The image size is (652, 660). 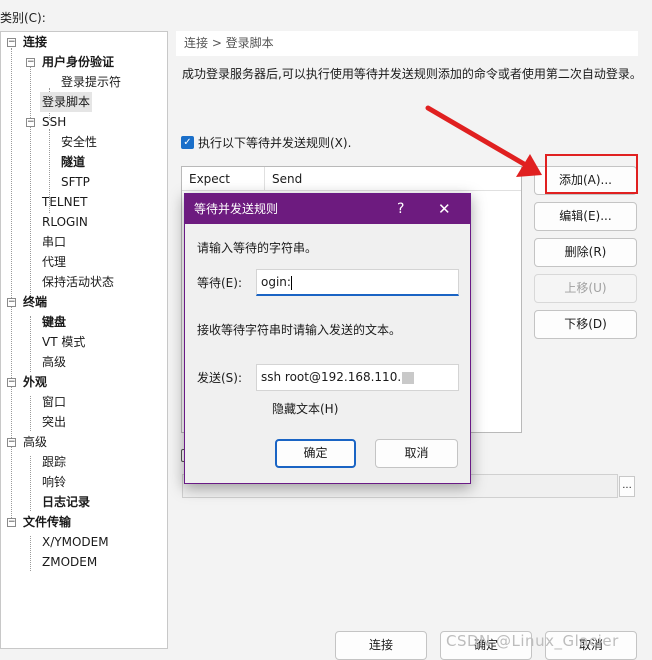 What do you see at coordinates (54, 262) in the screenshot?
I see `tree-item-proxy: 代理` at bounding box center [54, 262].